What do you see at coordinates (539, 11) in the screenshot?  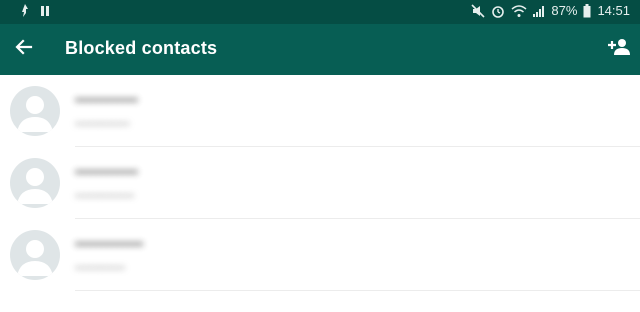 I see `signal-icon` at bounding box center [539, 11].